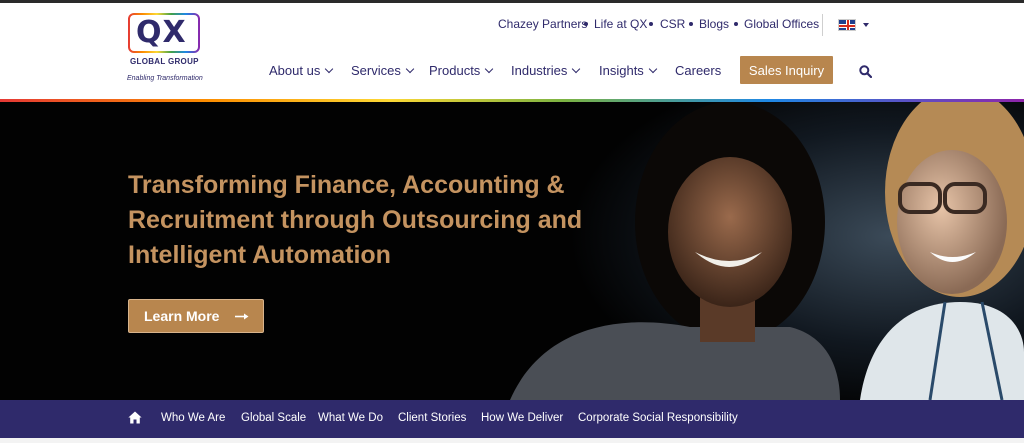 Image resolution: width=1024 pixels, height=443 pixels. What do you see at coordinates (273, 418) in the screenshot?
I see `subnav-global-scale: Global Scale` at bounding box center [273, 418].